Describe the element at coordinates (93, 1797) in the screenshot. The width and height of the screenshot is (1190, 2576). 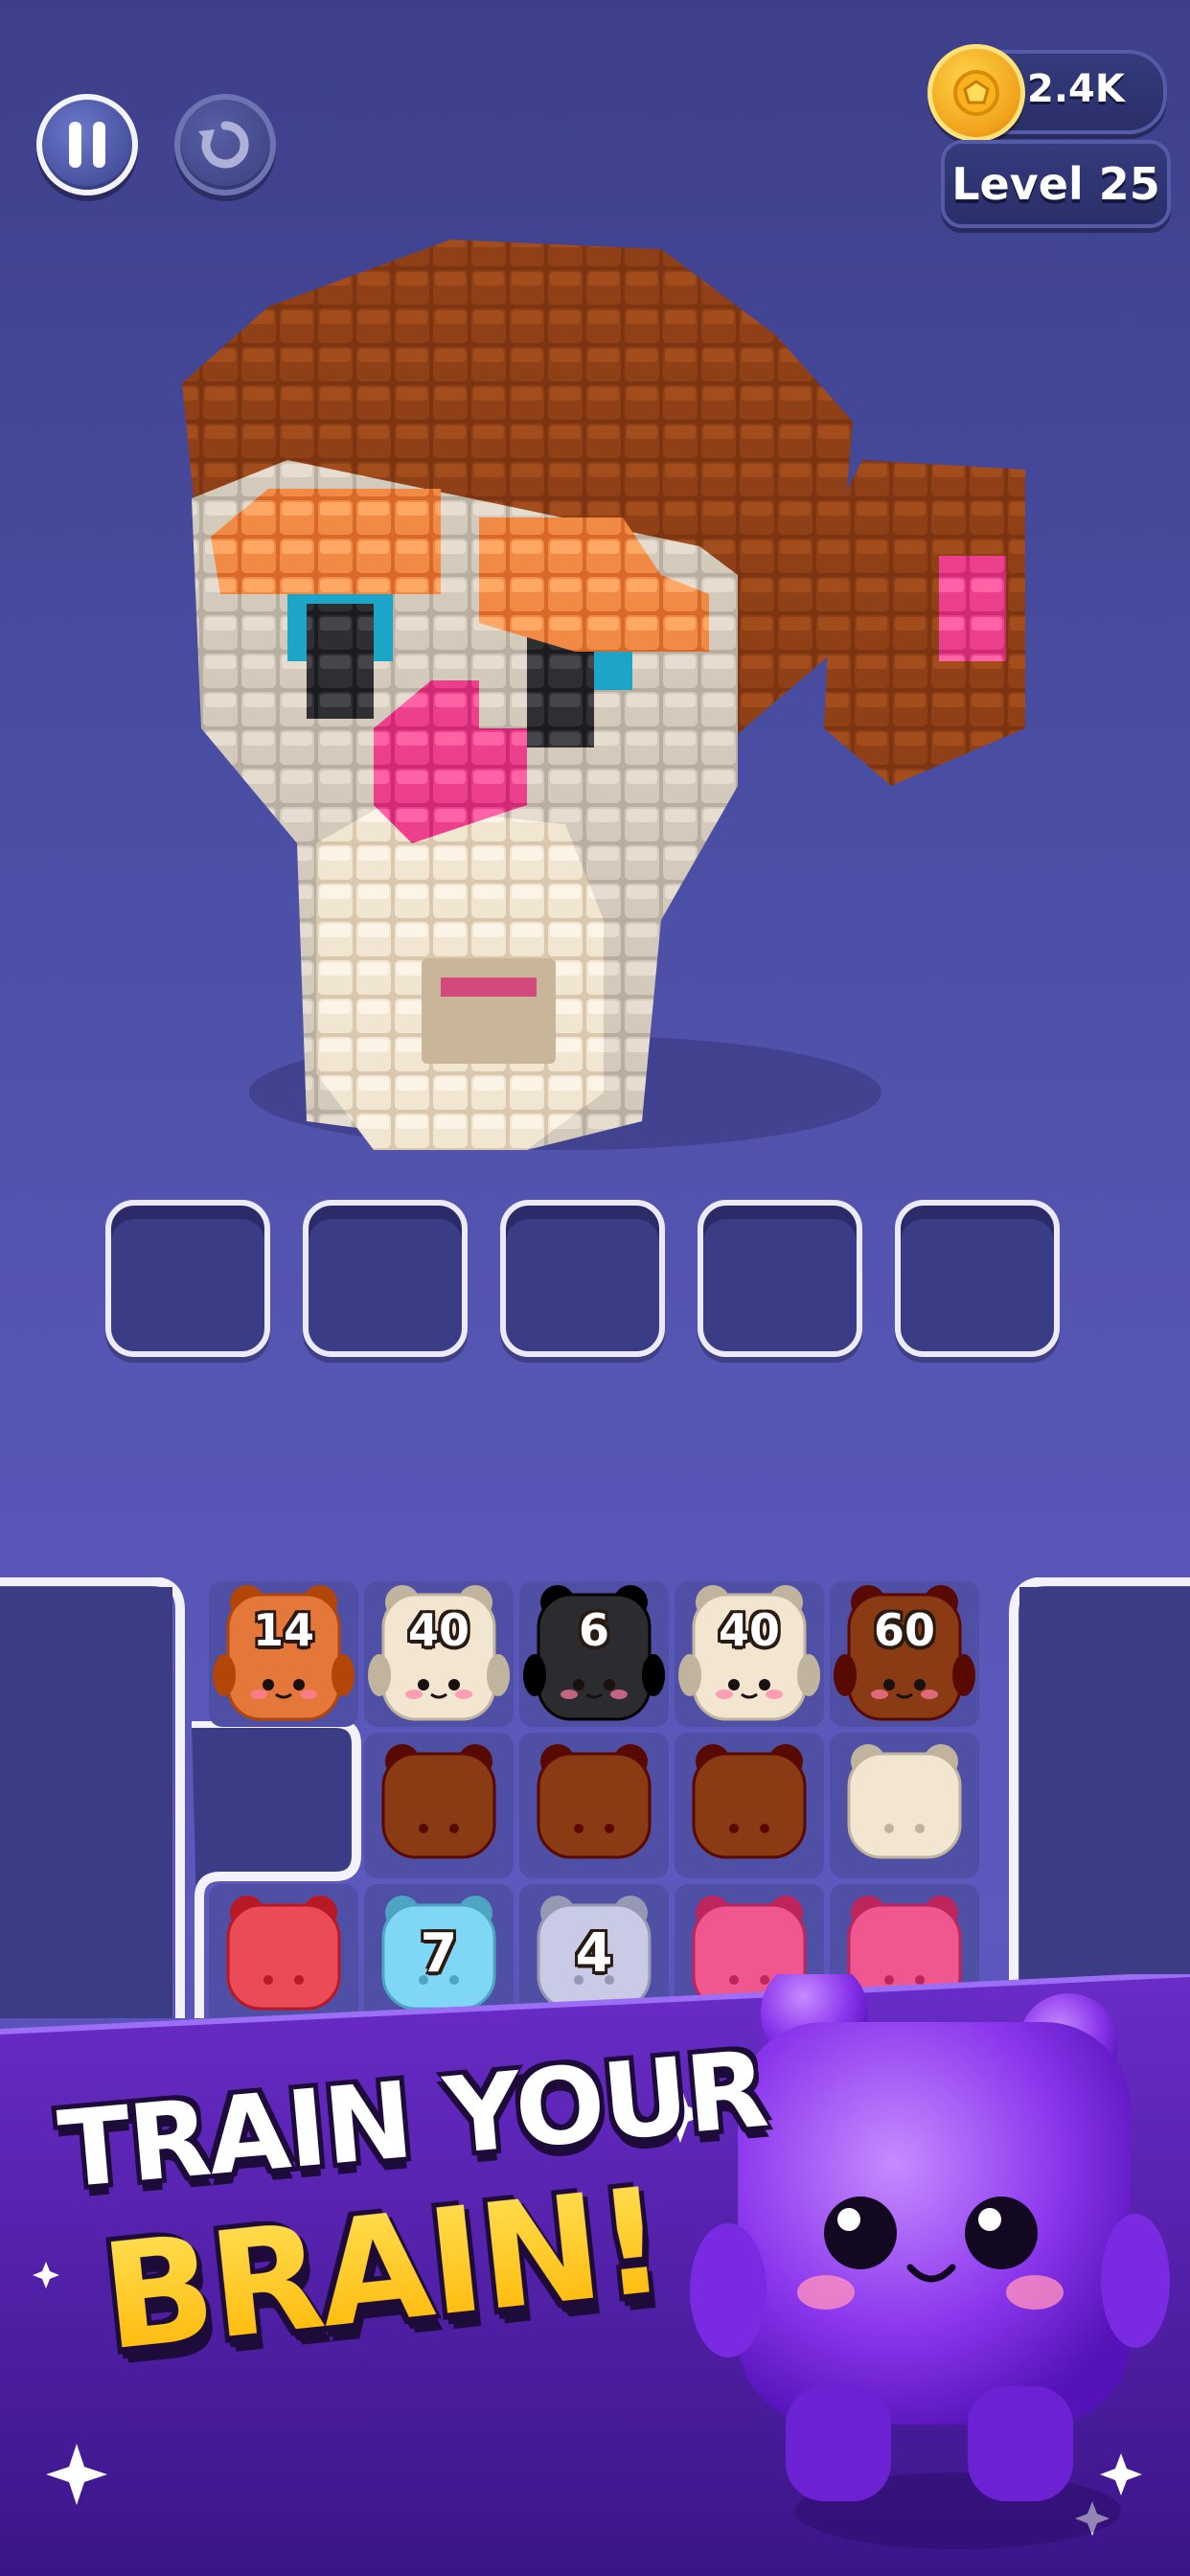
I see `board-wall-left` at that location.